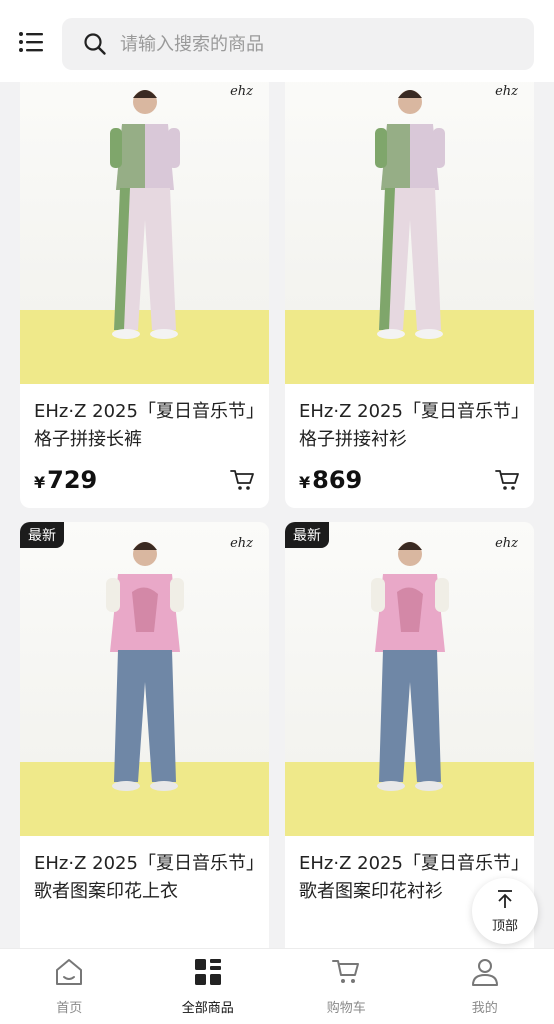 Image resolution: width=554 pixels, height=1024 pixels. Describe the element at coordinates (409, 426) in the screenshot. I see `product-title: EHz·Z 2025「夏日音乐节」格子拼接衬衫` at that location.